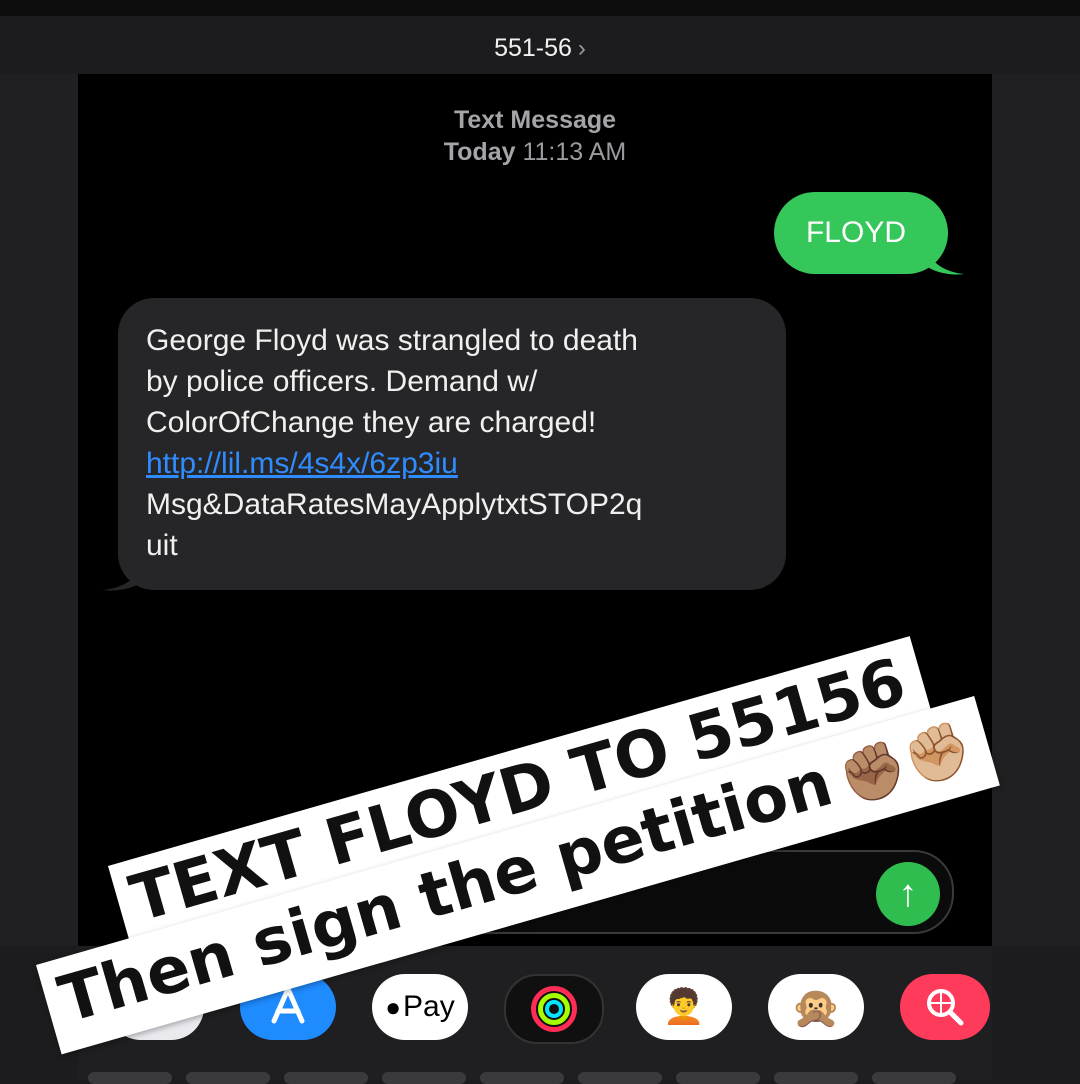 The image size is (1080, 1084). I want to click on received-footer: Msg&DataRatesMayApplytxtSTOP2q uit, so click(394, 525).